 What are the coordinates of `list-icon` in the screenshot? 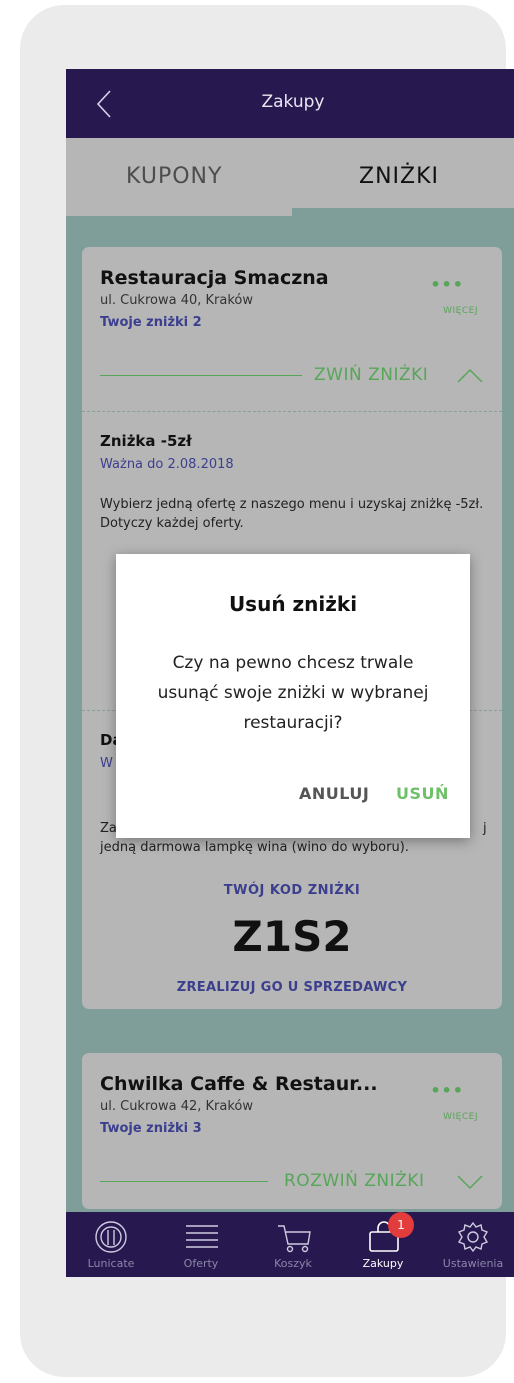 It's located at (202, 1236).